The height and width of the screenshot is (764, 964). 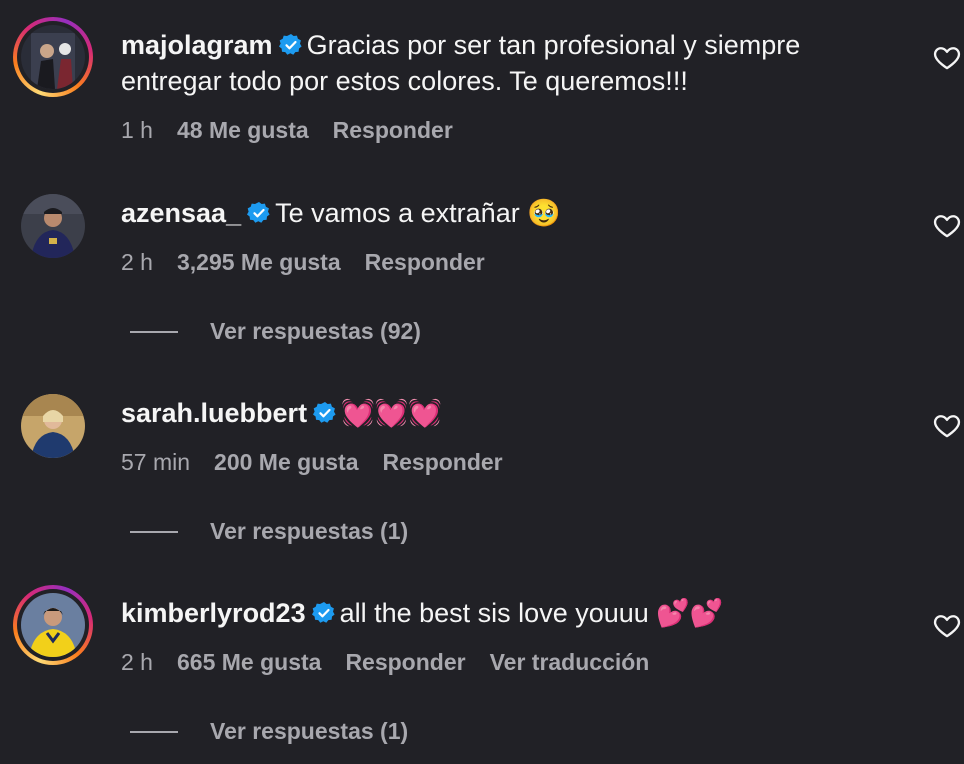 What do you see at coordinates (259, 262) in the screenshot?
I see `likes-count: 3,295 Me gusta` at bounding box center [259, 262].